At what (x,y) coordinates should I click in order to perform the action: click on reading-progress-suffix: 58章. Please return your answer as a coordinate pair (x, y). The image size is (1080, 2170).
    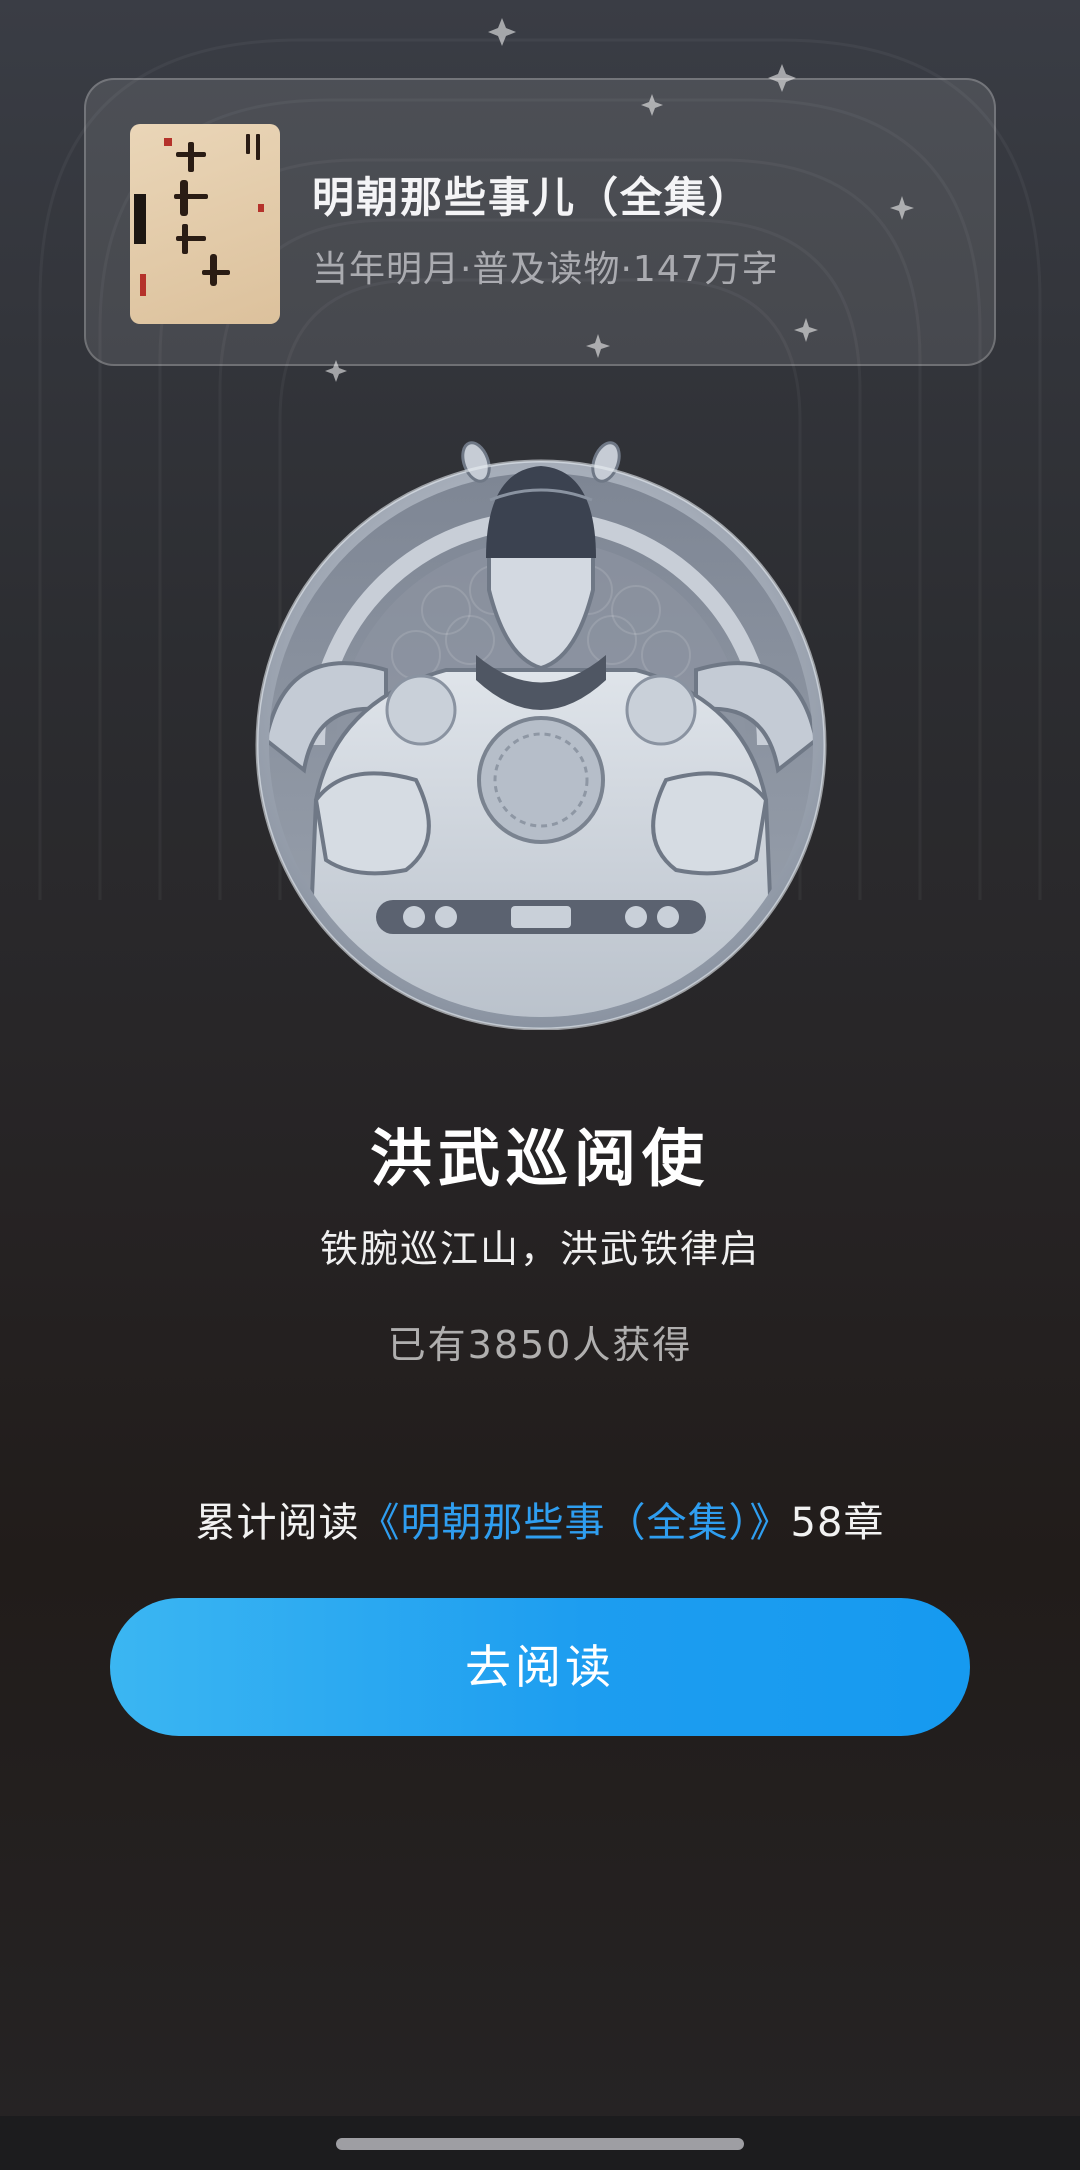
    Looking at the image, I should click on (837, 1523).